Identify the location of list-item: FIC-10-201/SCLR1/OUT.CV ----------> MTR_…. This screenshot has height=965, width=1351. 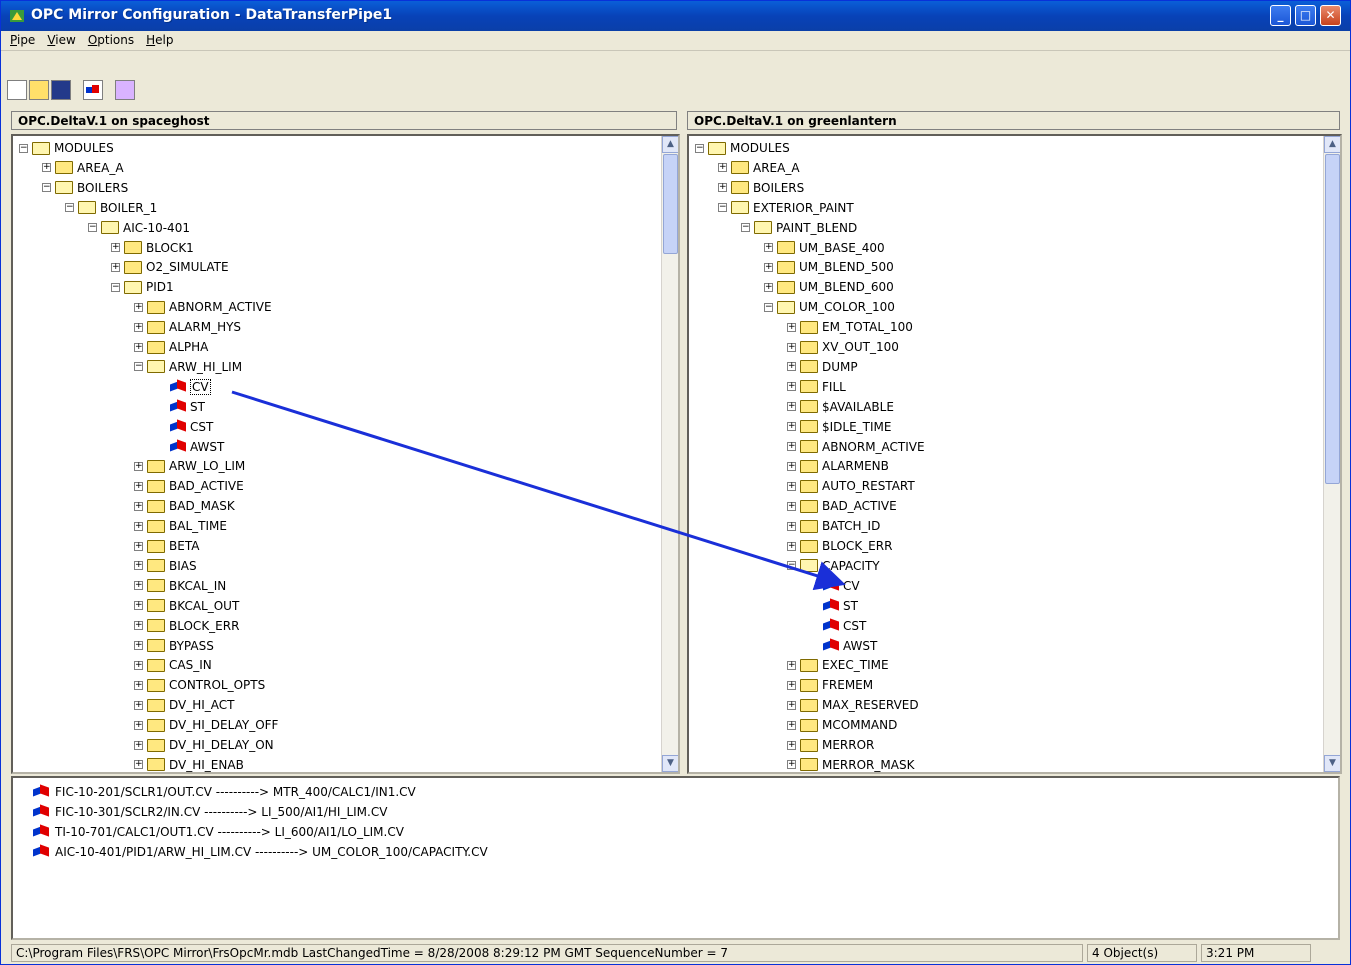
(224, 792).